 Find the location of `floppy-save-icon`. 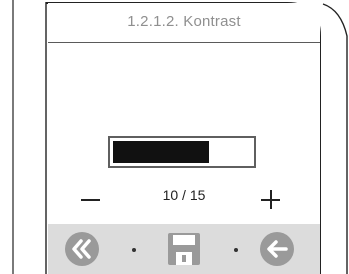

floppy-save-icon is located at coordinates (184, 249).